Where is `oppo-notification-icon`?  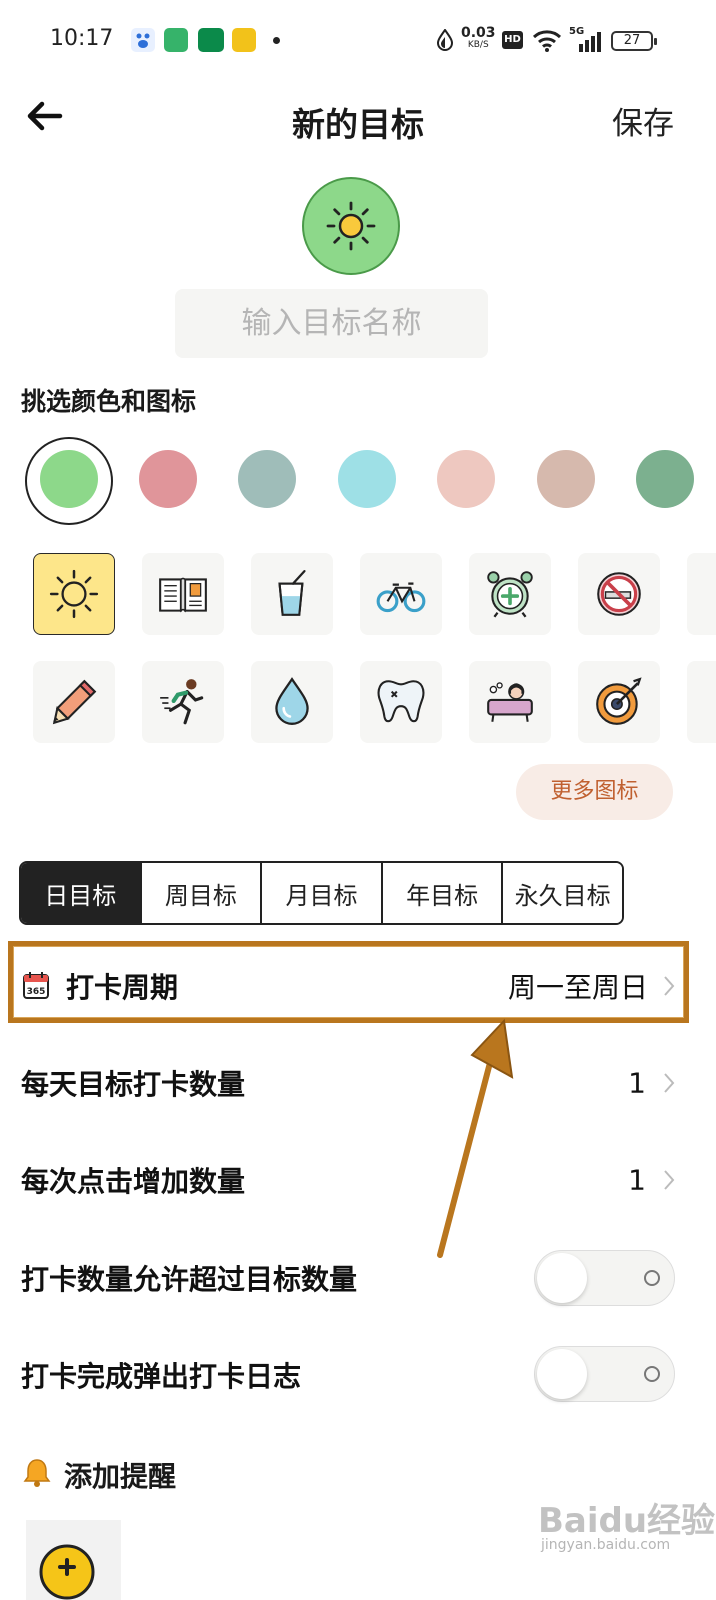
oppo-notification-icon is located at coordinates (211, 40).